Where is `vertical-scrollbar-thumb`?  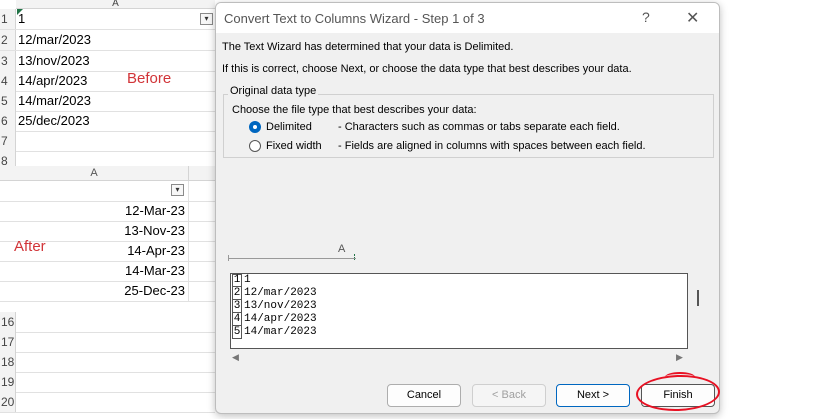
vertical-scrollbar-thumb is located at coordinates (698, 298).